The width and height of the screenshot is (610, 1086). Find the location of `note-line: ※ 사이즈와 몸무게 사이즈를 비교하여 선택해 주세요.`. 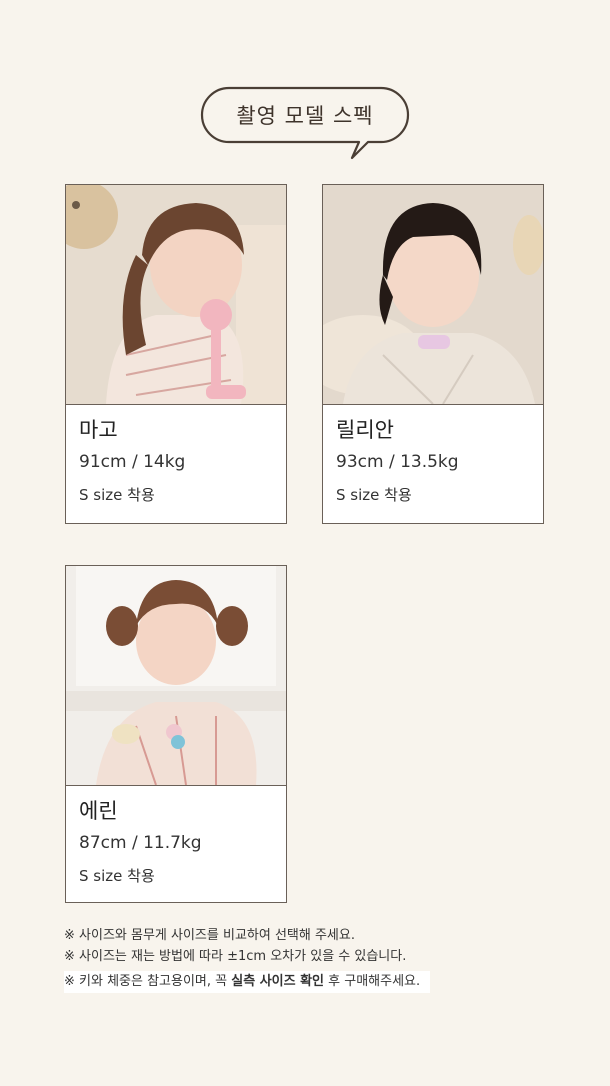

note-line: ※ 사이즈와 몸무게 사이즈를 비교하여 선택해 주세요. is located at coordinates (209, 935).